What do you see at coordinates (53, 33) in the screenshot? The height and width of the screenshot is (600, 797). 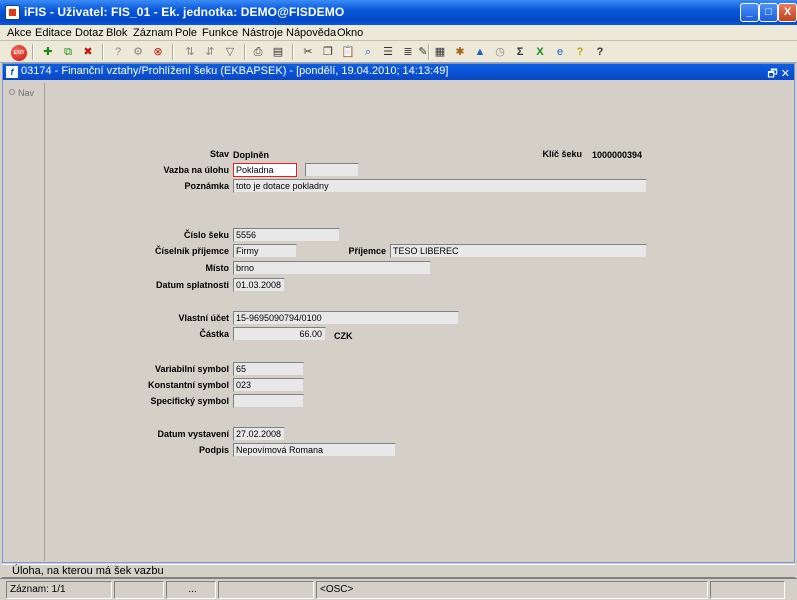 I see `menu-editace: Editace` at bounding box center [53, 33].